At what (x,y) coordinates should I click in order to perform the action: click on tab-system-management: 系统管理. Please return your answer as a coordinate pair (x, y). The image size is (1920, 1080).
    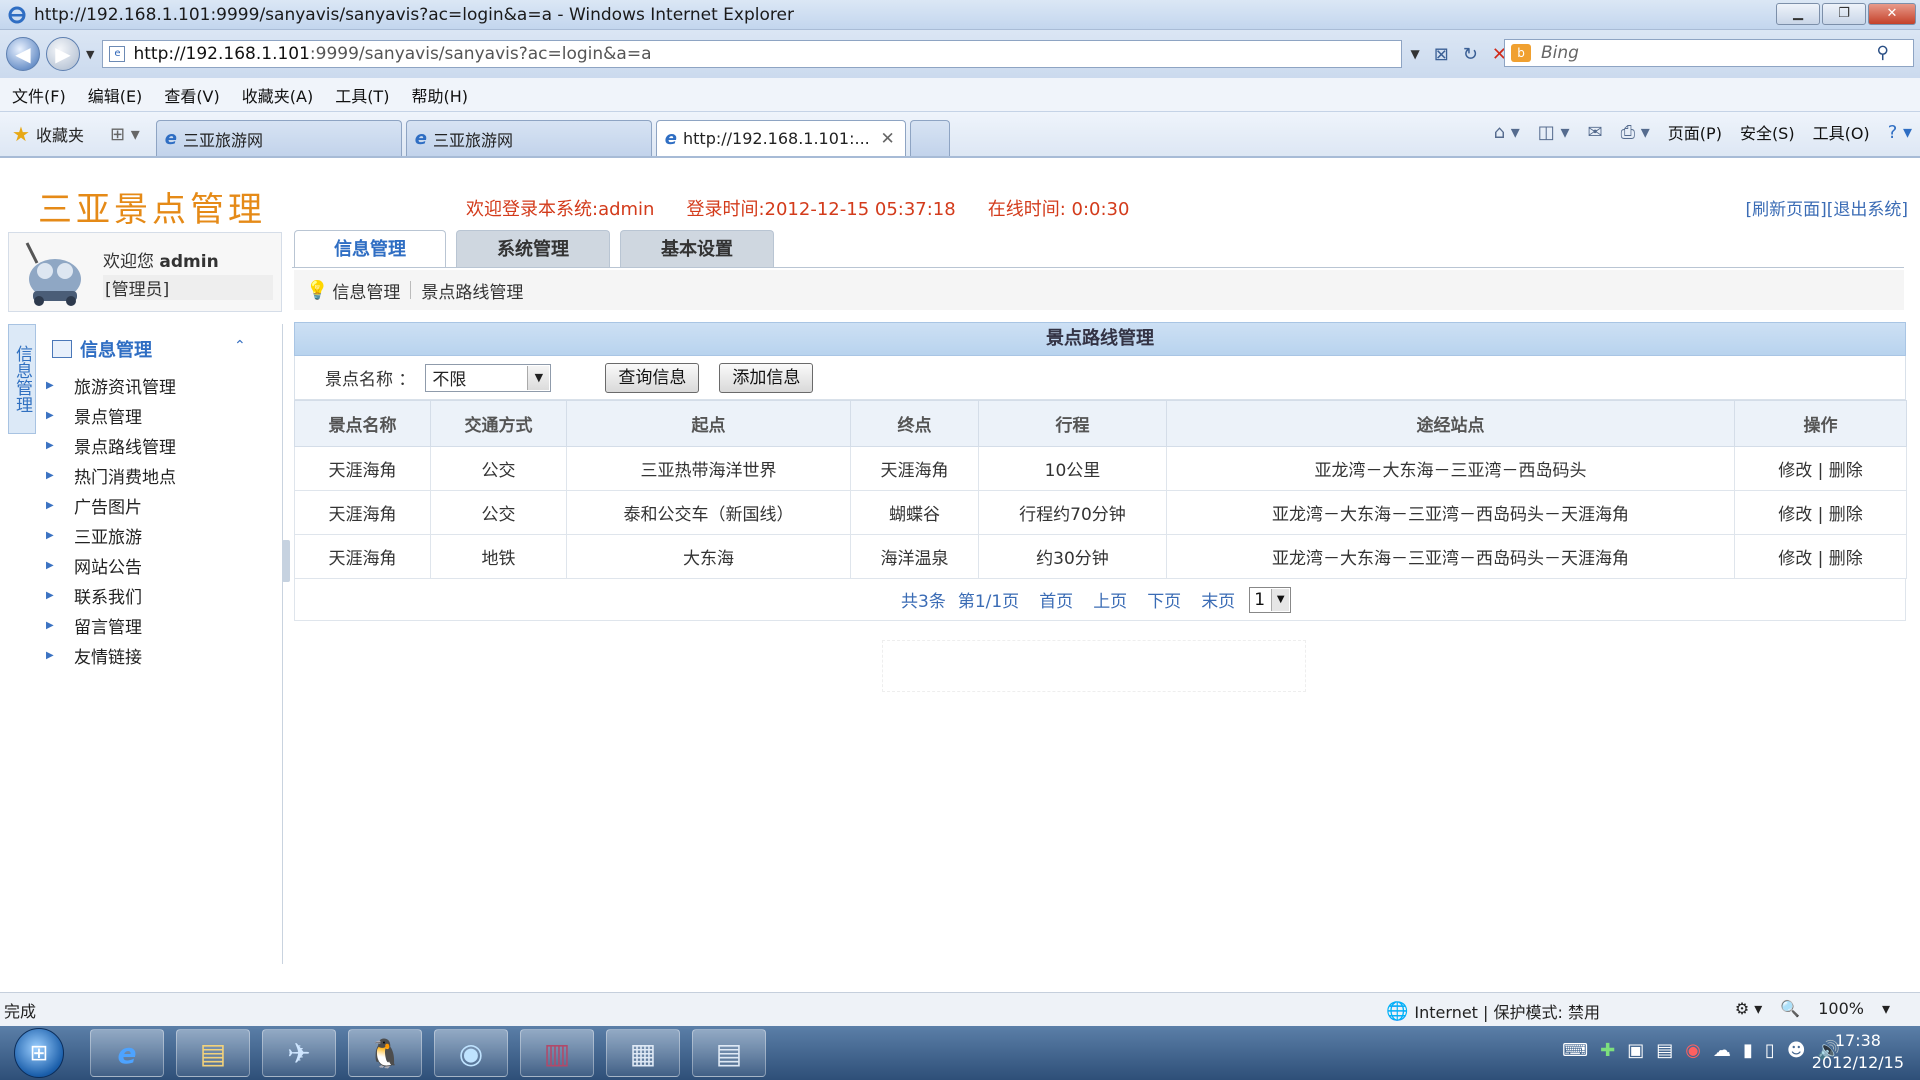
    Looking at the image, I should click on (533, 249).